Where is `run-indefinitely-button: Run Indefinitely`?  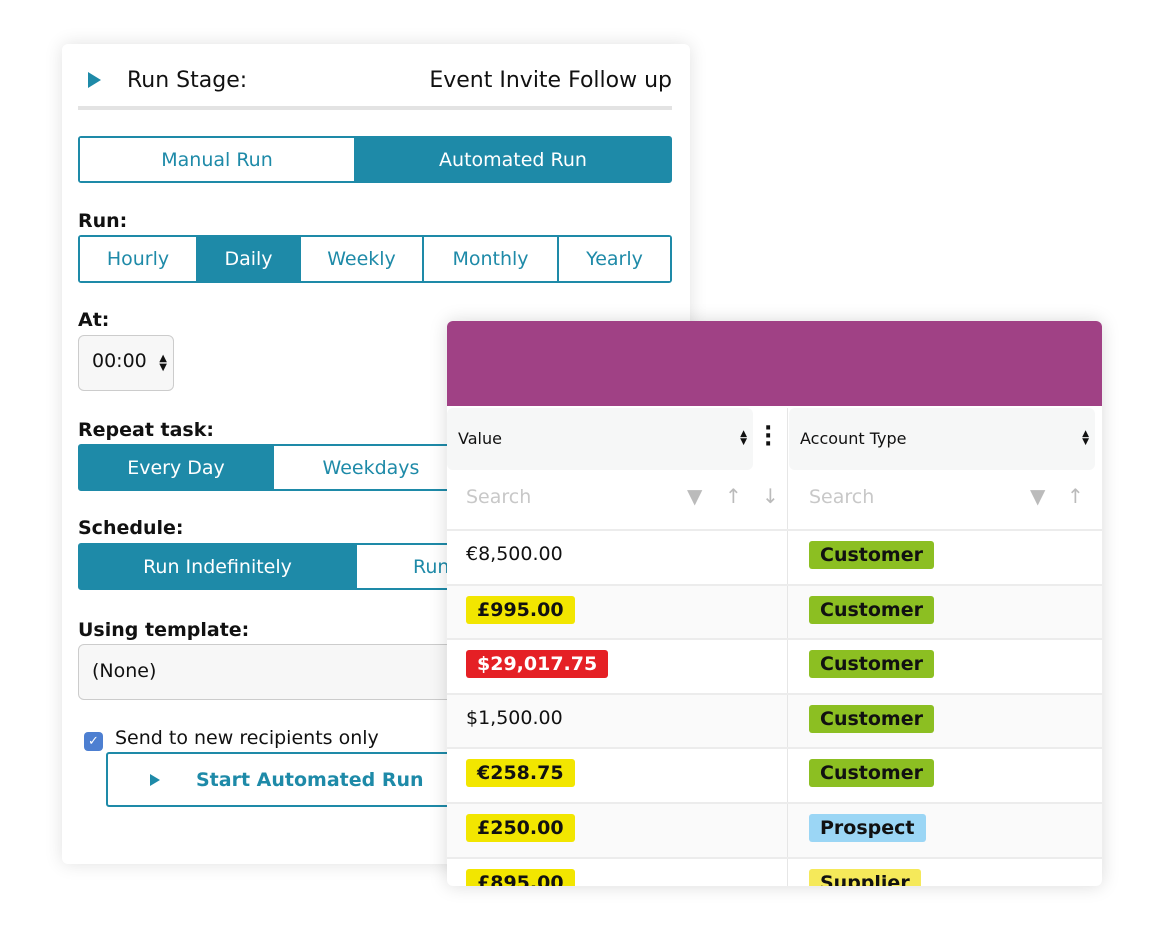
run-indefinitely-button: Run Indefinitely is located at coordinates (218, 566).